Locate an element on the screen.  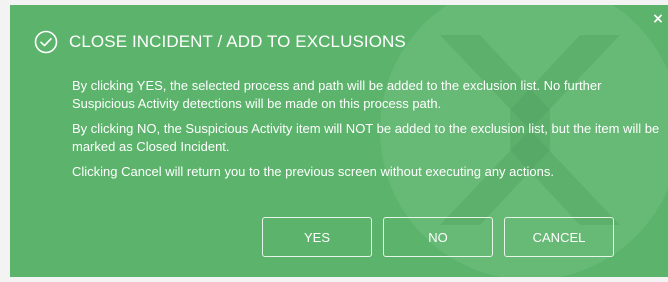
dialog-title: CLOSE INCIDENT / ADD TO EXCLUSIONS is located at coordinates (237, 41).